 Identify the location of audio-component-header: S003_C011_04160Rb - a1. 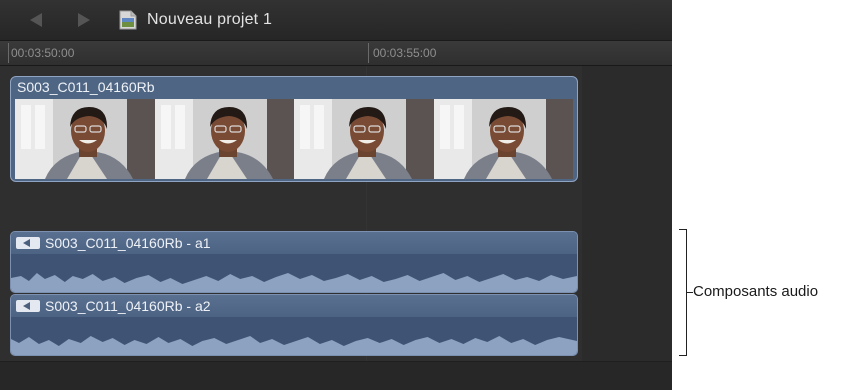
(294, 243).